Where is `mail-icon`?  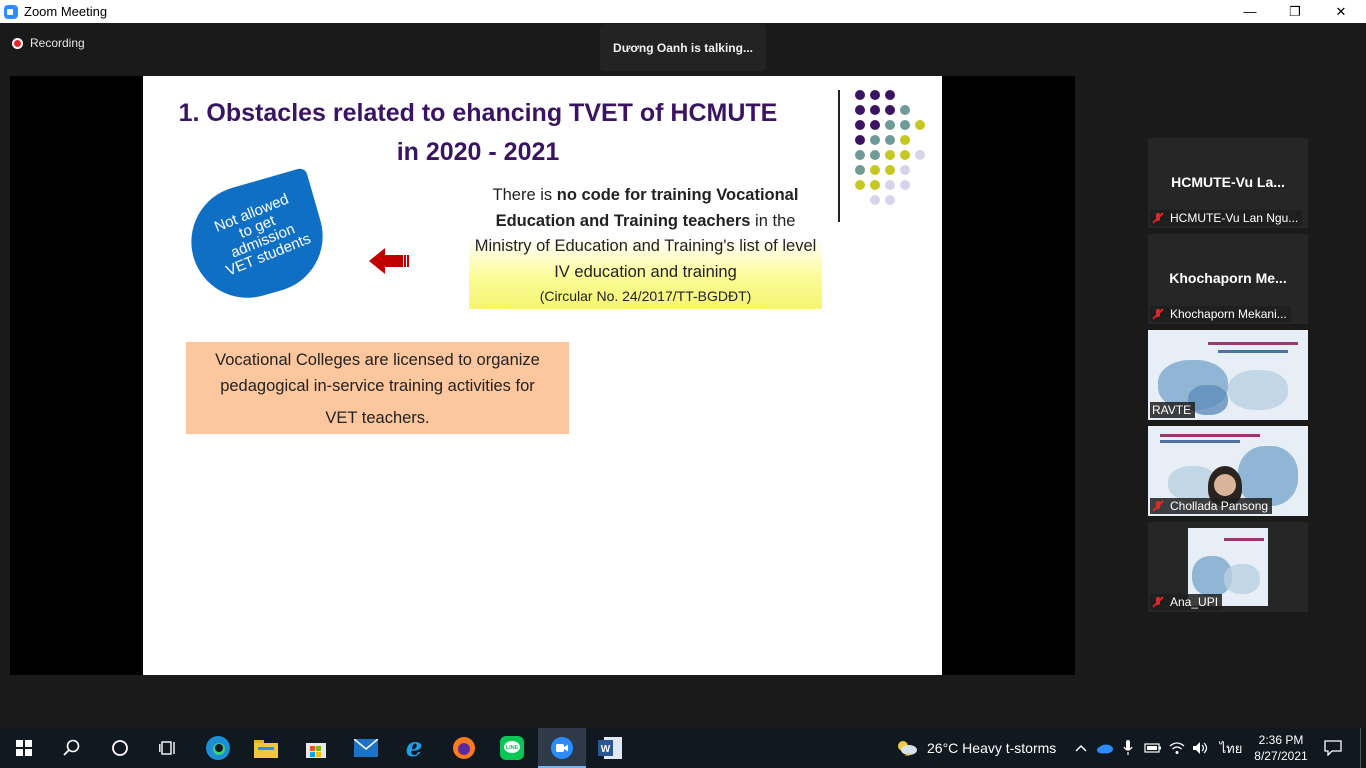 mail-icon is located at coordinates (366, 748).